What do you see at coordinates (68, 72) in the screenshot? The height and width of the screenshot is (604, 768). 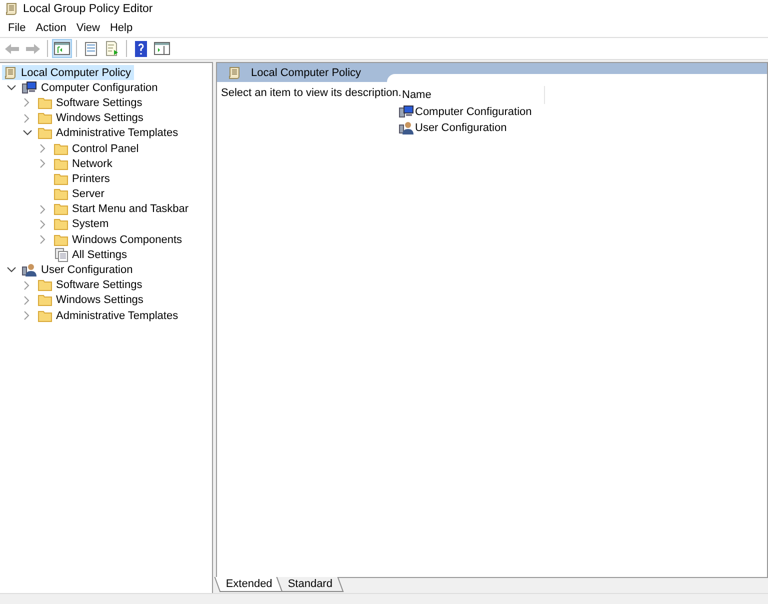 I see `tree-item: Local Computer Policy` at bounding box center [68, 72].